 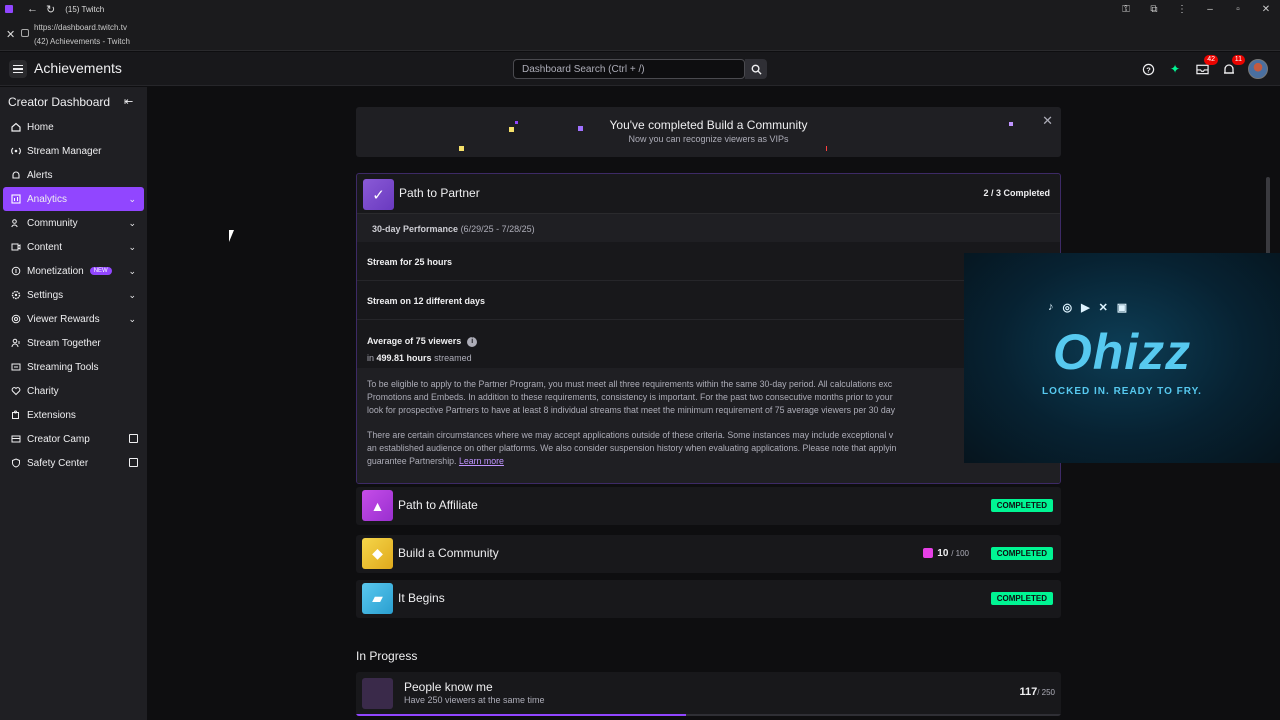 I want to click on inbox-icon: 42, so click(x=1206, y=66).